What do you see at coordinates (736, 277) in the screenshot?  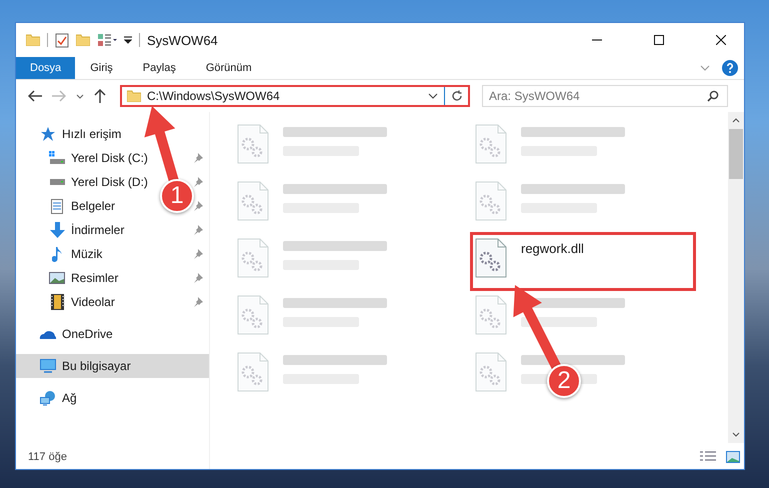 I see `vertical-scrollbar` at bounding box center [736, 277].